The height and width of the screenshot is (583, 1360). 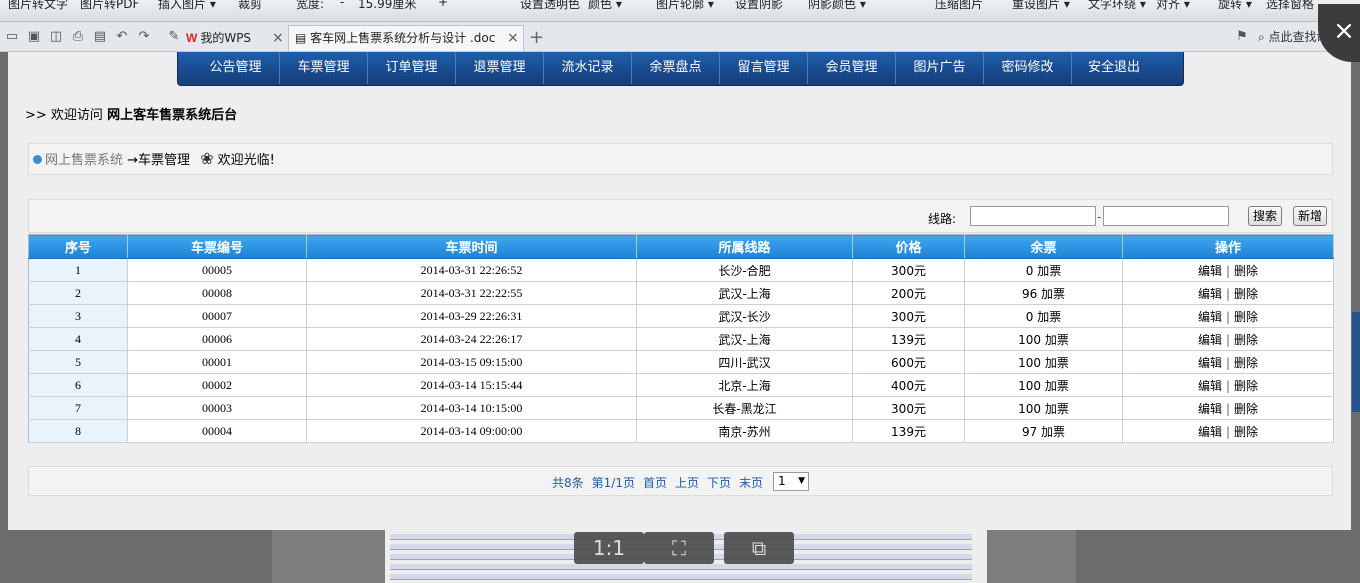 What do you see at coordinates (719, 483) in the screenshot?
I see `pager-next: 下页` at bounding box center [719, 483].